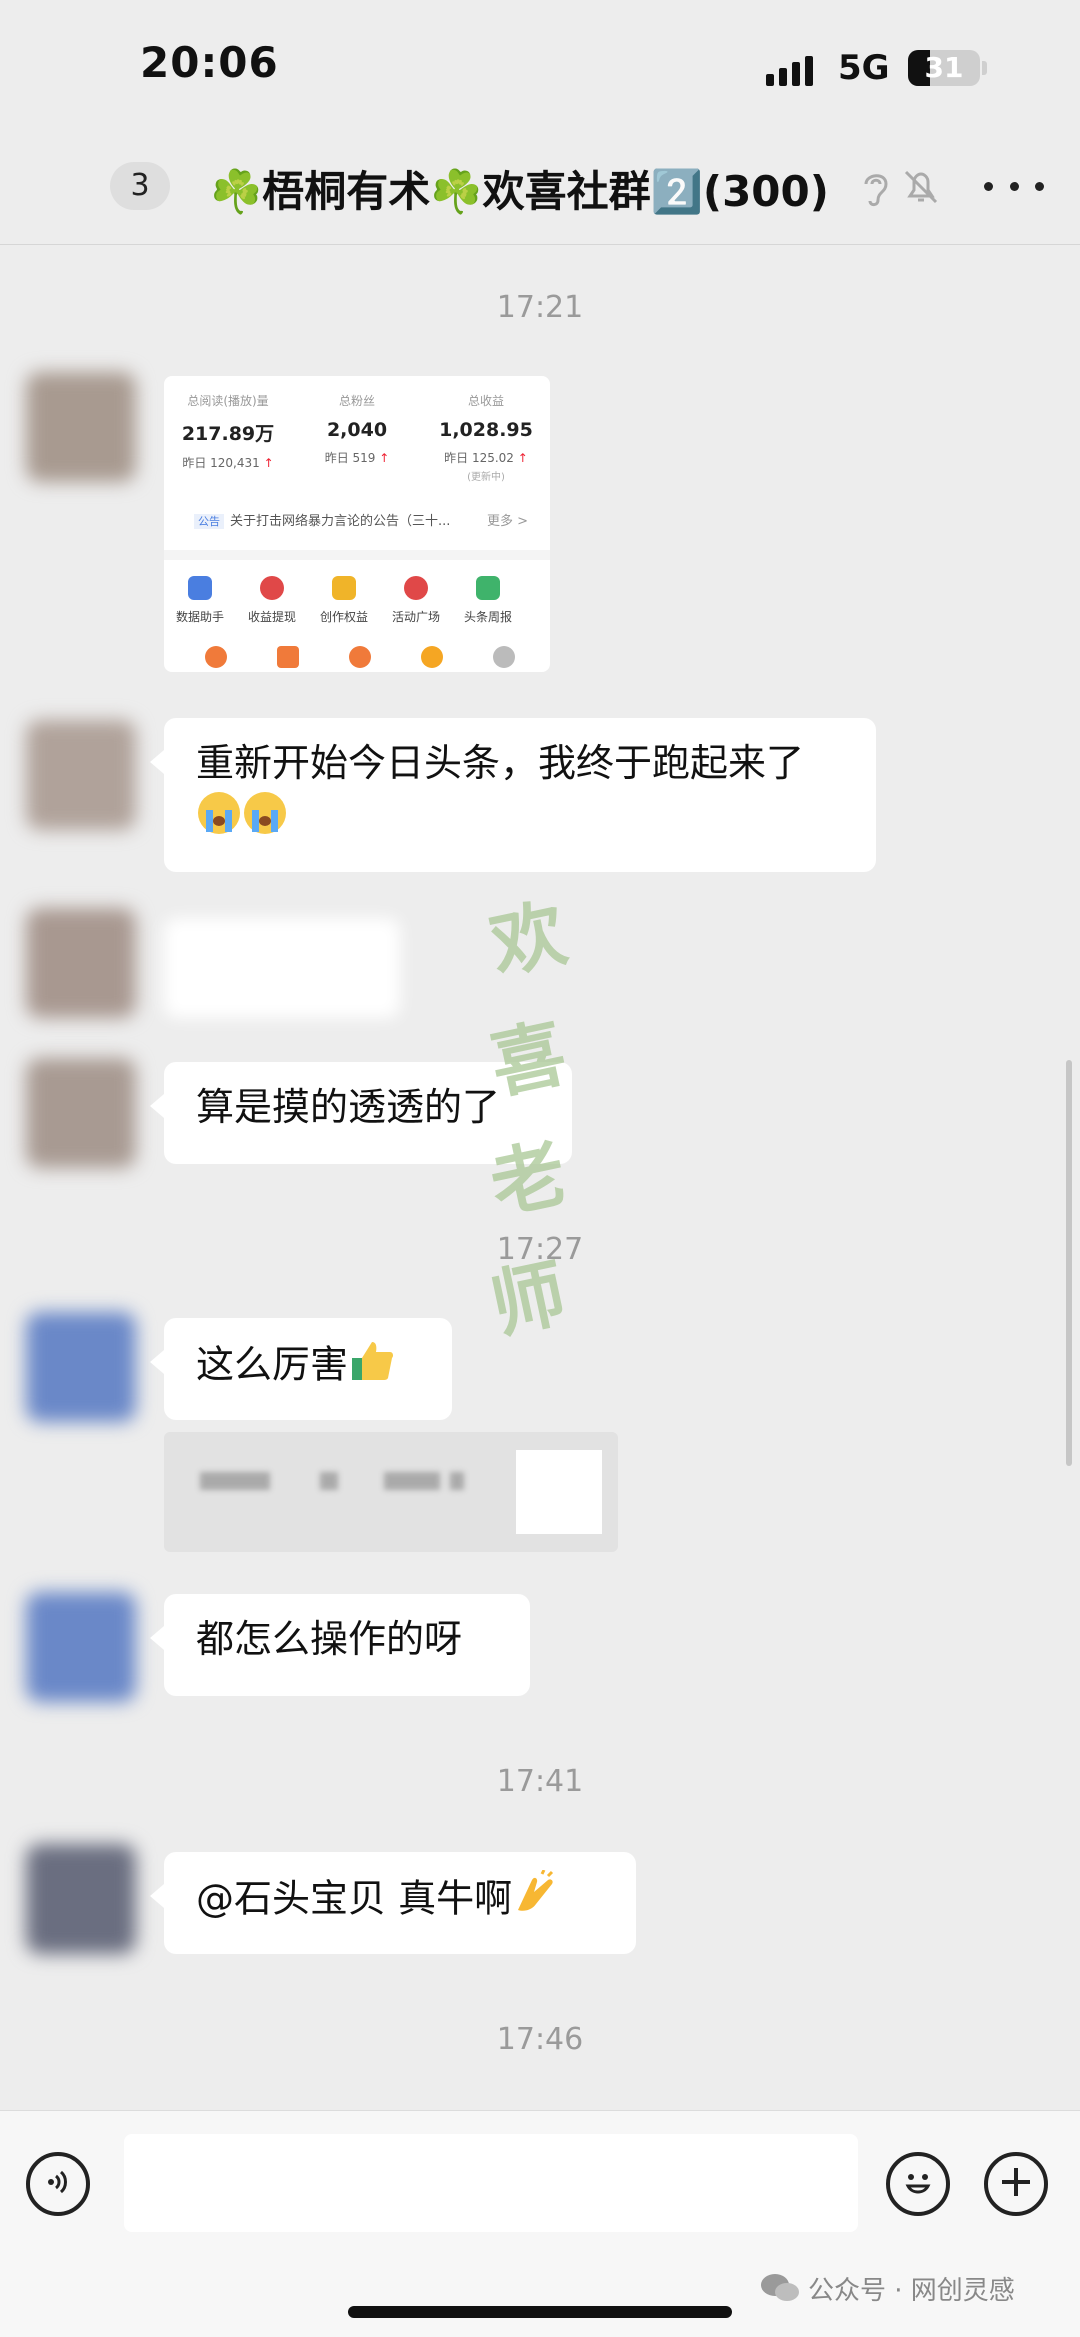 The height and width of the screenshot is (2337, 1080). Describe the element at coordinates (491, 2183) in the screenshot. I see `message-input` at that location.